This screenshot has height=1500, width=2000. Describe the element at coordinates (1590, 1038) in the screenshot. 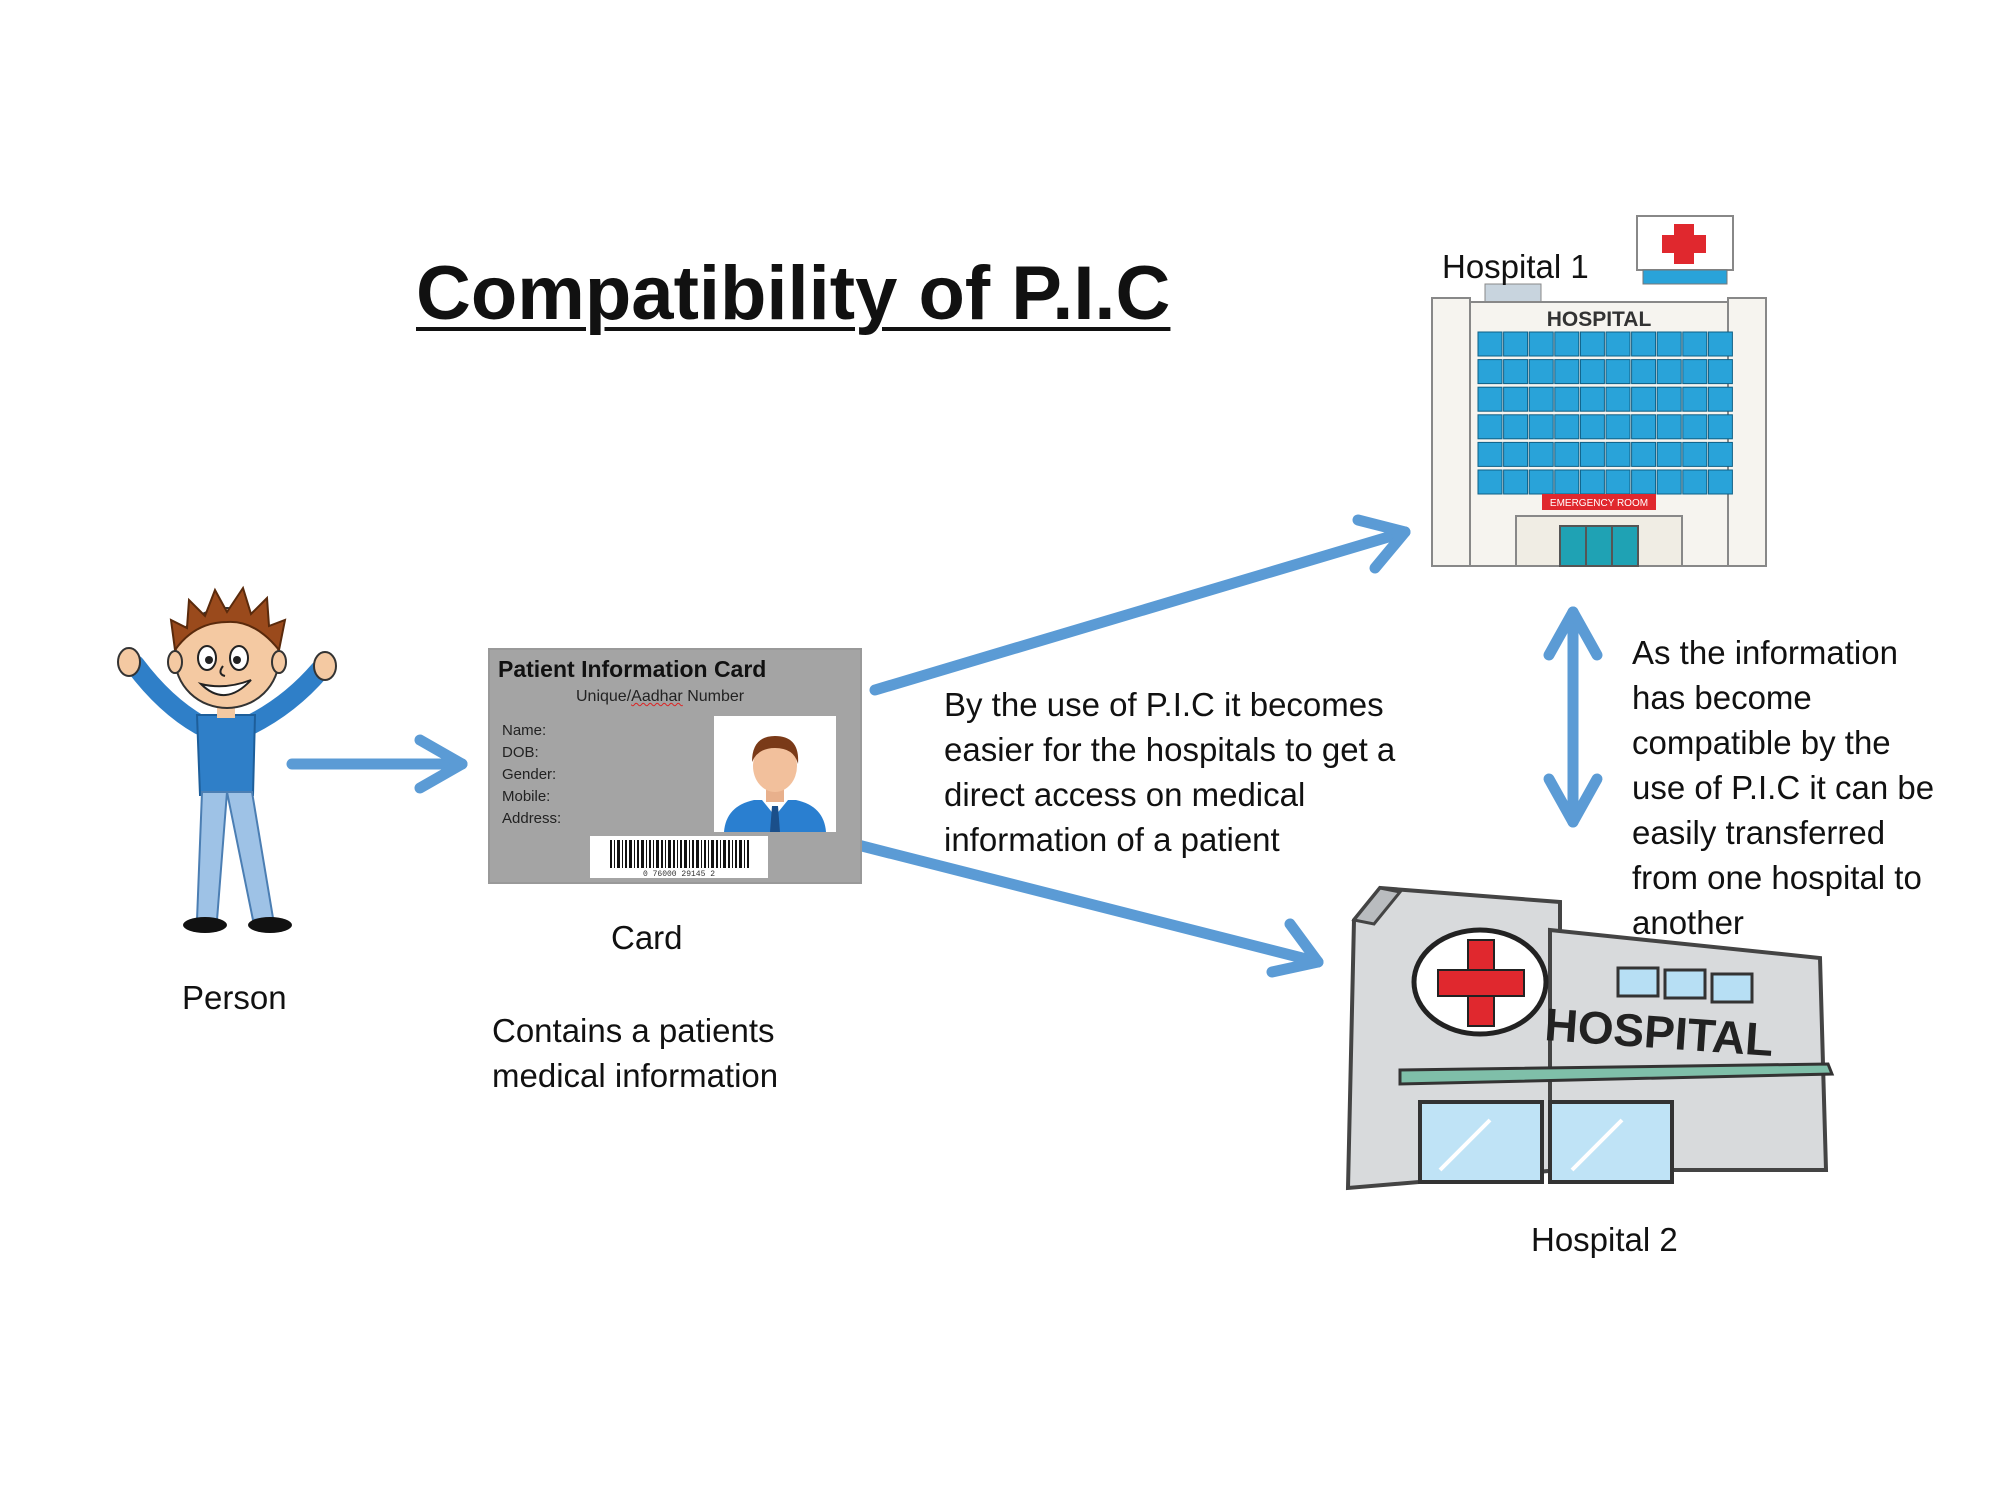

I see `hospital2-building: HOSPITAL` at that location.